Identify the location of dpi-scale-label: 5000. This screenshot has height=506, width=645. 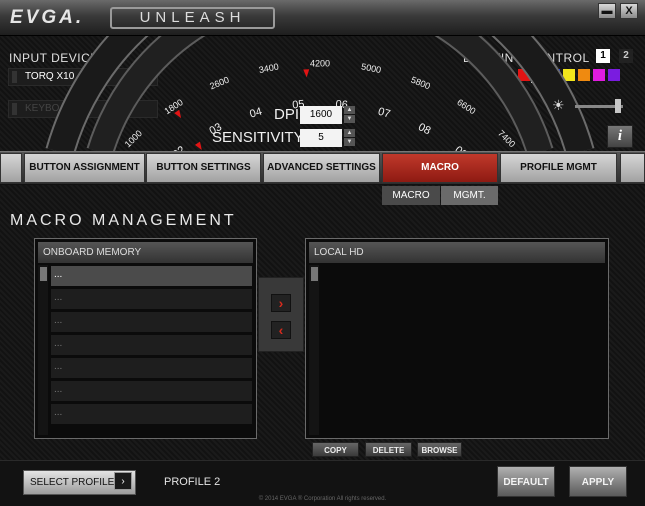
(371, 68).